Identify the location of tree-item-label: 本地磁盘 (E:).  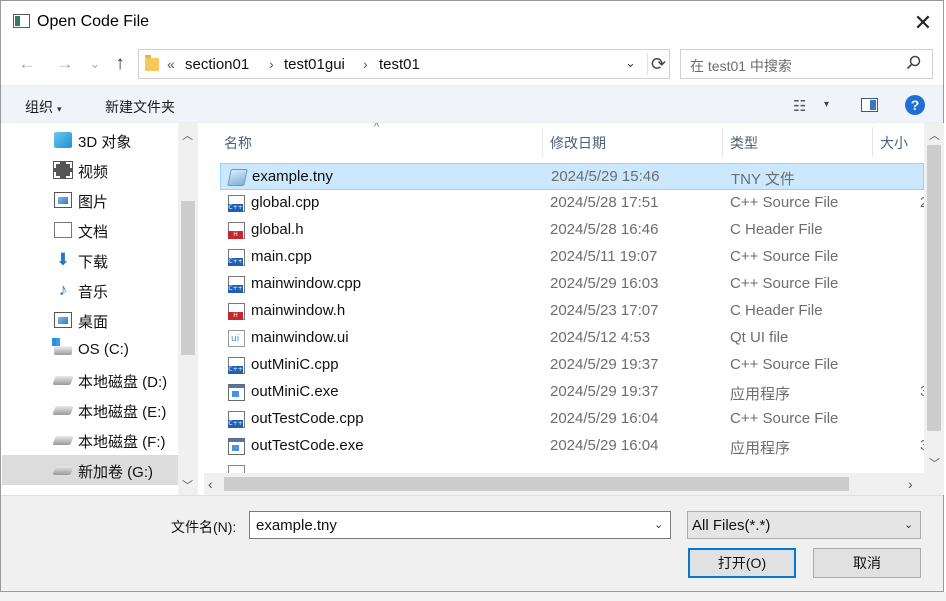
(122, 412).